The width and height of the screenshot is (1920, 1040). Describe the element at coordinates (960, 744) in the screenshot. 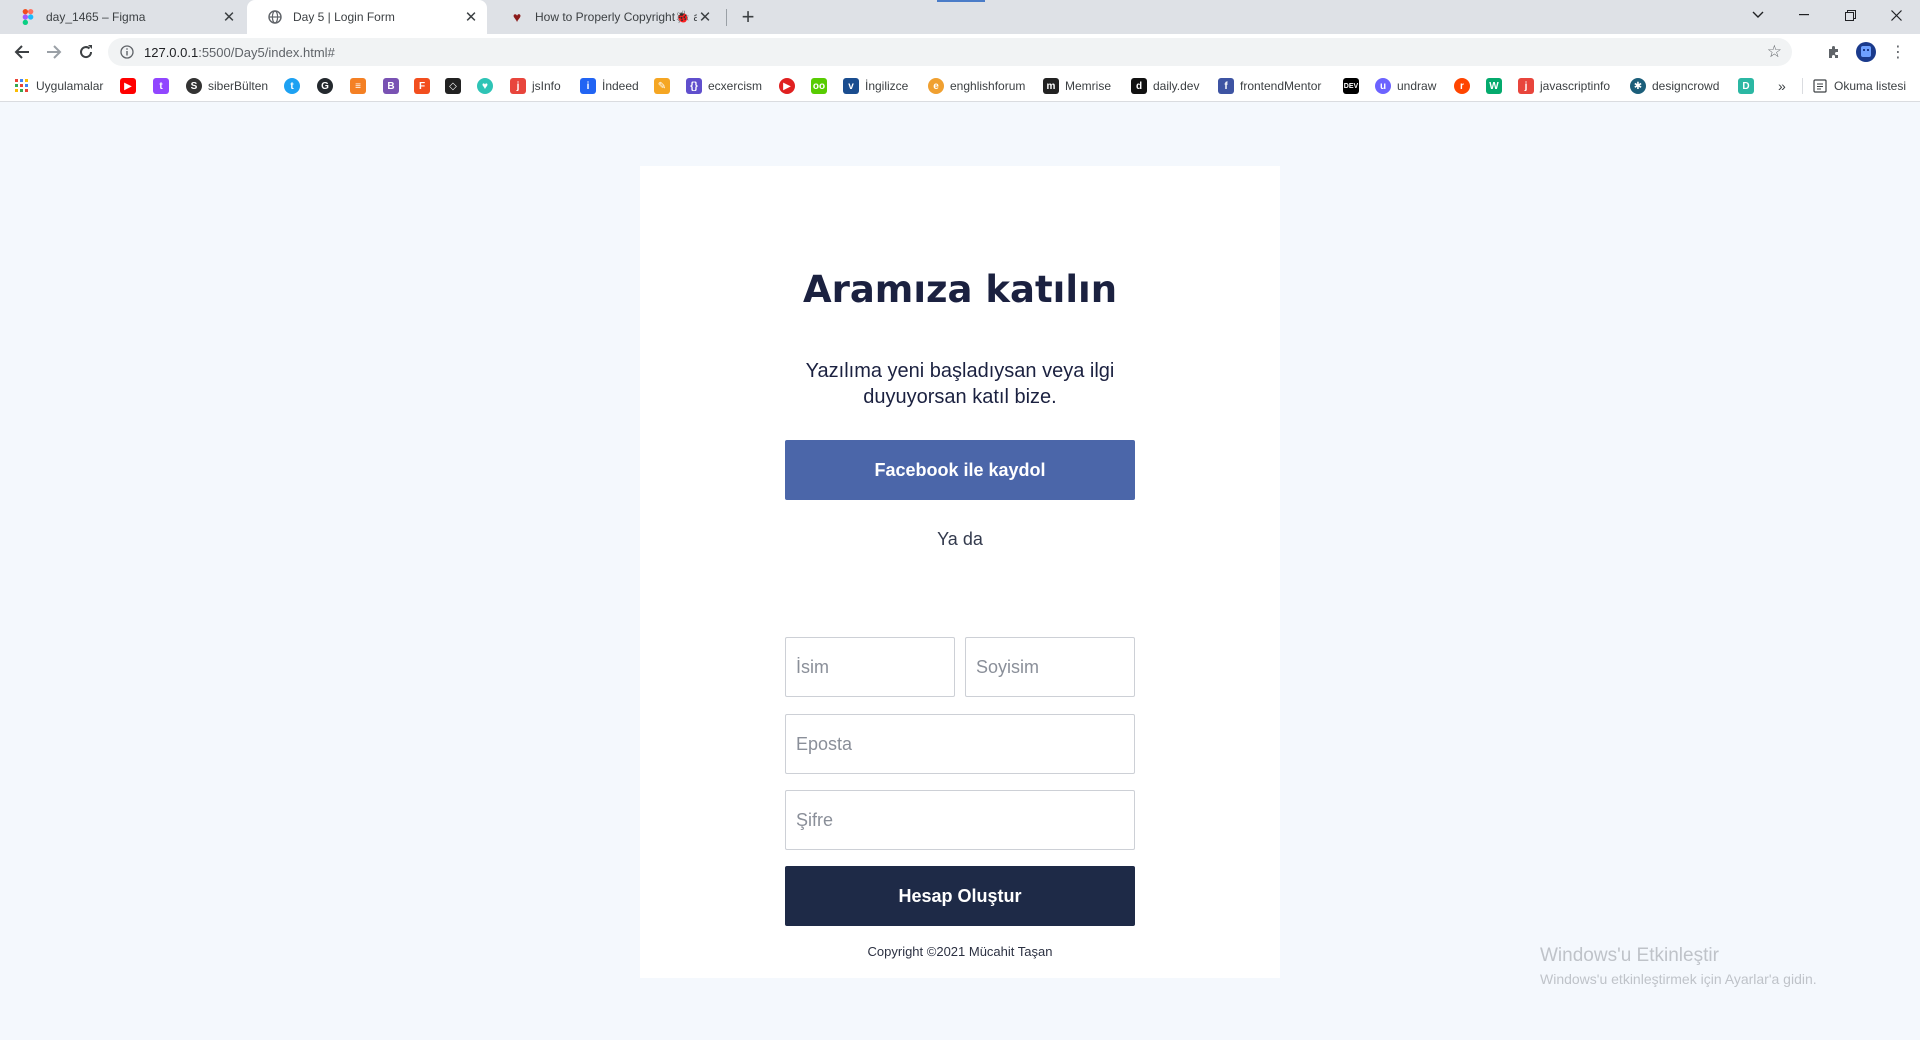

I see `email-field` at that location.